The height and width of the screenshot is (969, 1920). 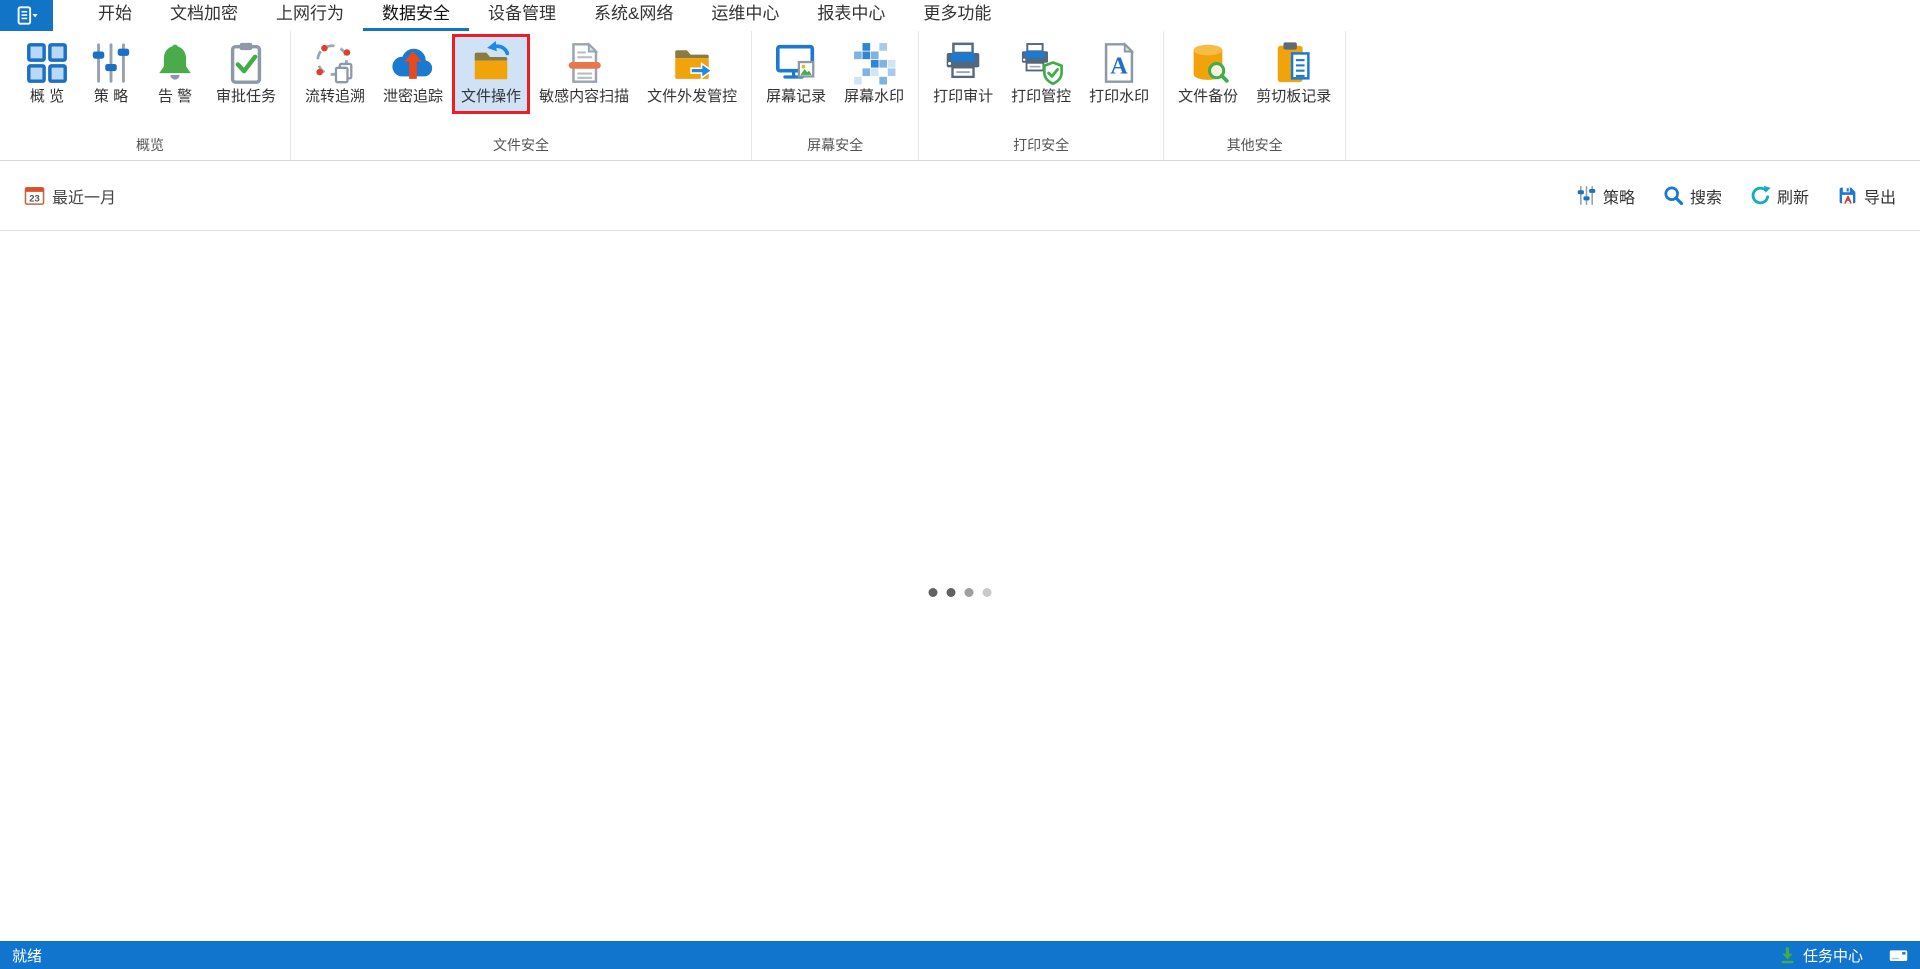 I want to click on ribbon-button-label: 屏幕水印, so click(x=874, y=96).